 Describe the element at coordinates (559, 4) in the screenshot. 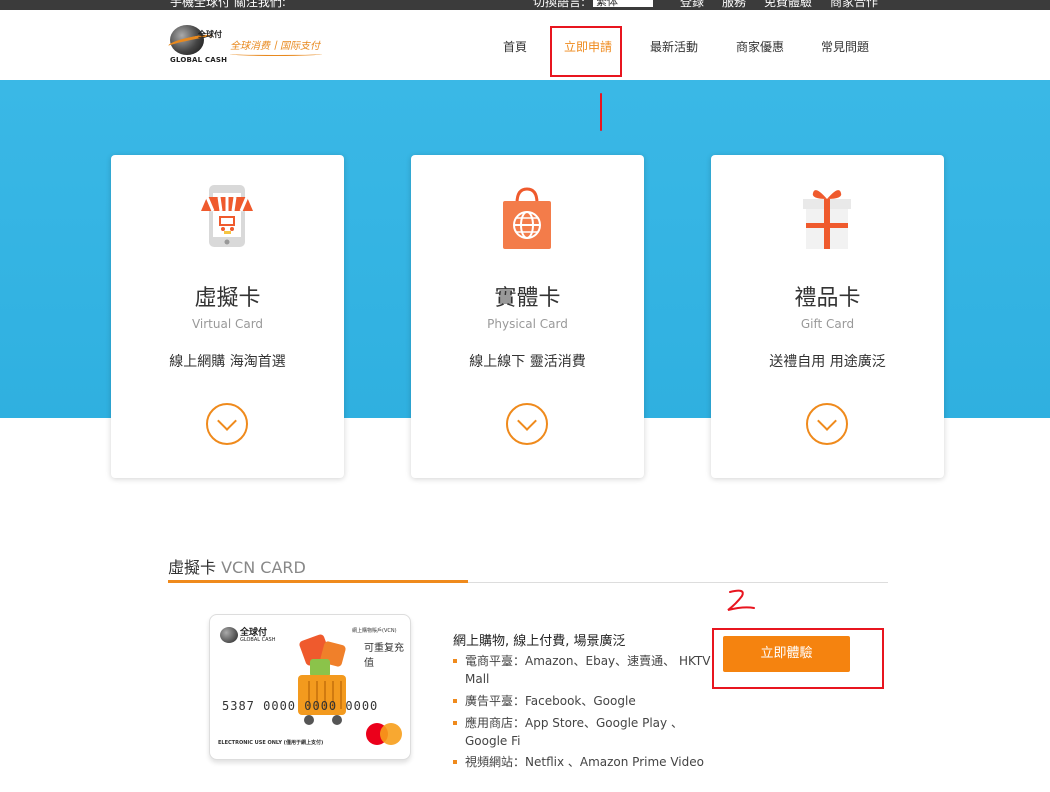

I see `language-label: 切換語言:` at that location.